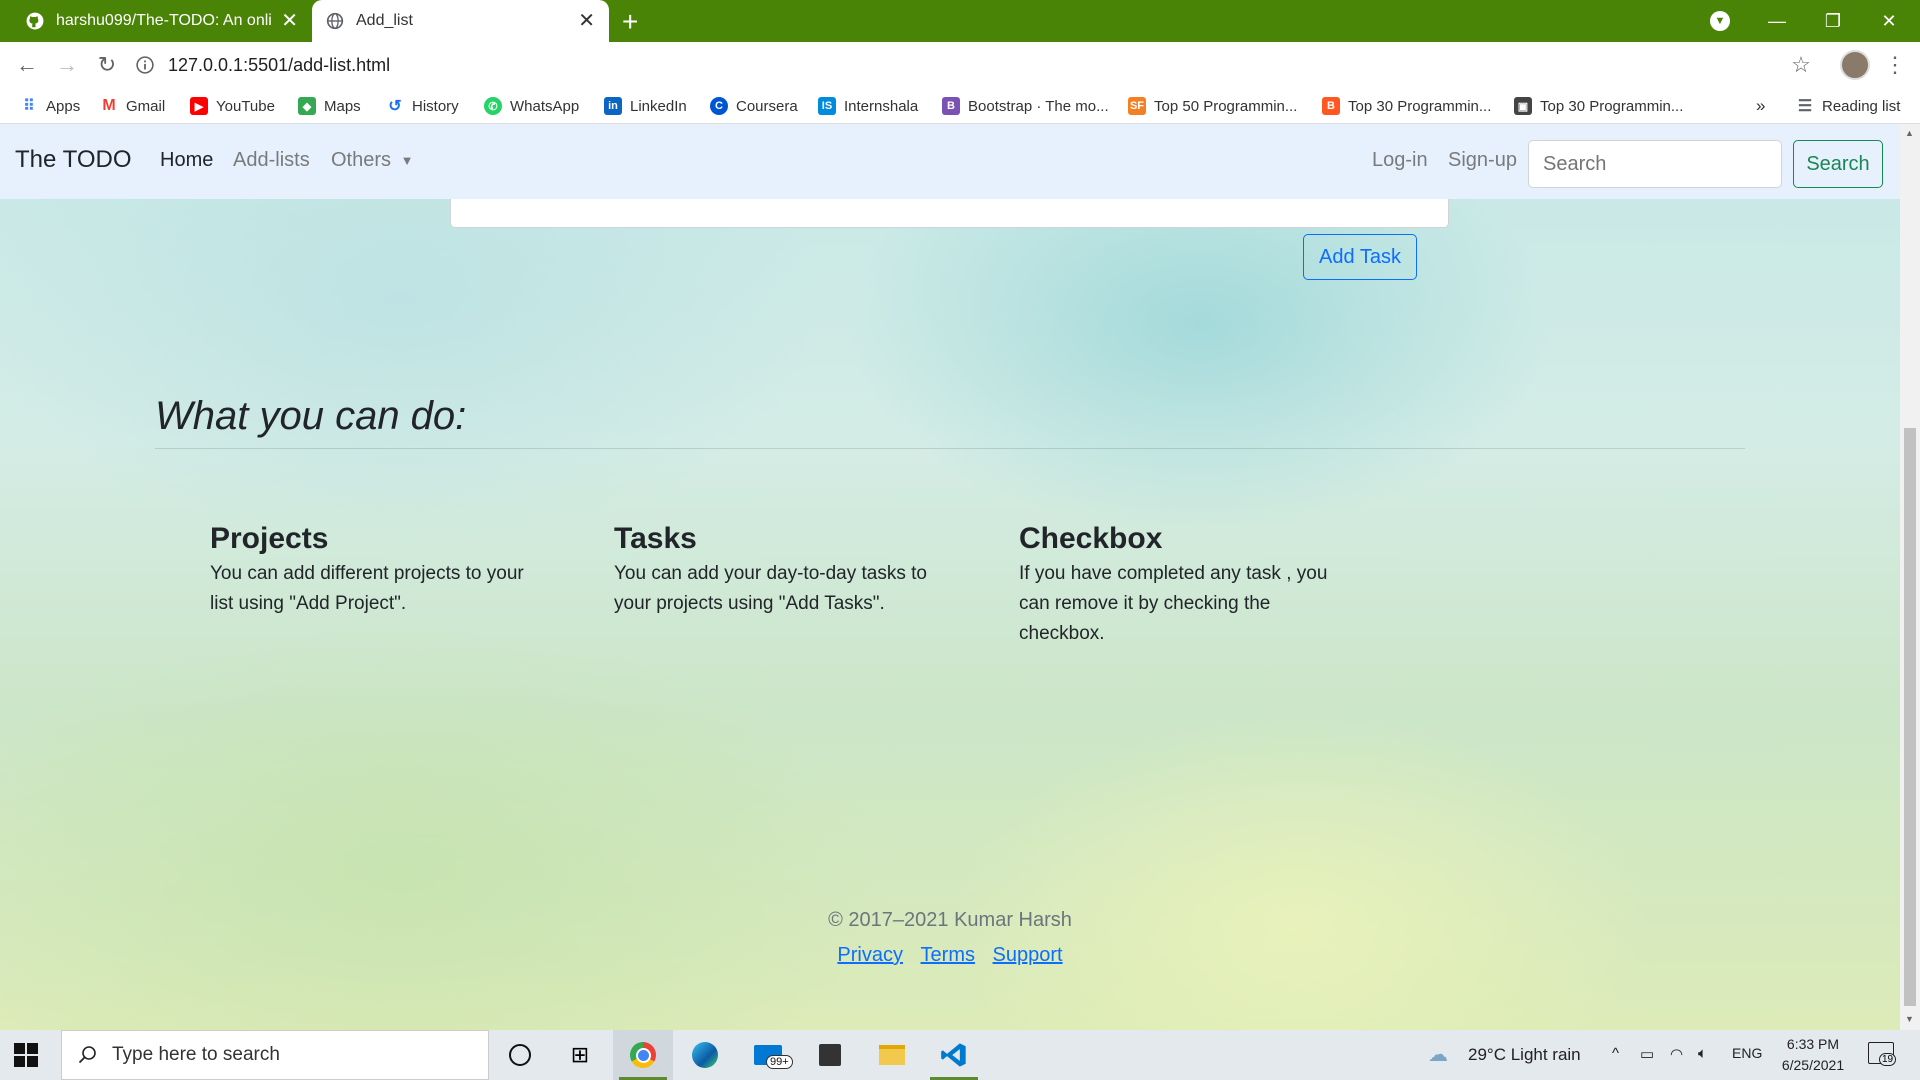 This screenshot has height=1080, width=1920. Describe the element at coordinates (1813, 1055) in the screenshot. I see `clock: 6:33 PM 6/25/2021` at that location.